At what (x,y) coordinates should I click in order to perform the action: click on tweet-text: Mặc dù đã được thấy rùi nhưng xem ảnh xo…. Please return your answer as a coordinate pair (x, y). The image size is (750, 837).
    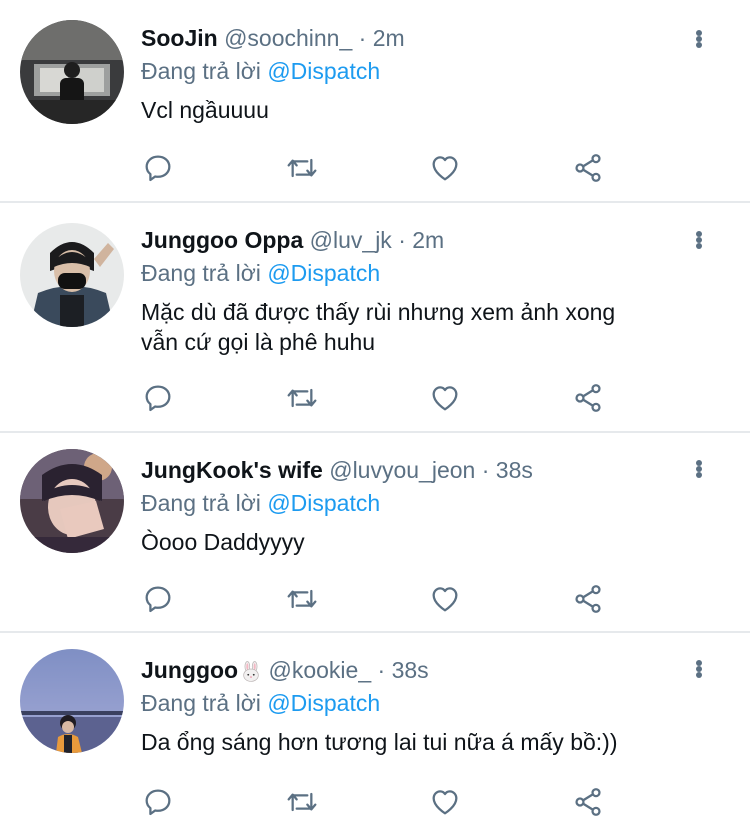
    Looking at the image, I should click on (410, 327).